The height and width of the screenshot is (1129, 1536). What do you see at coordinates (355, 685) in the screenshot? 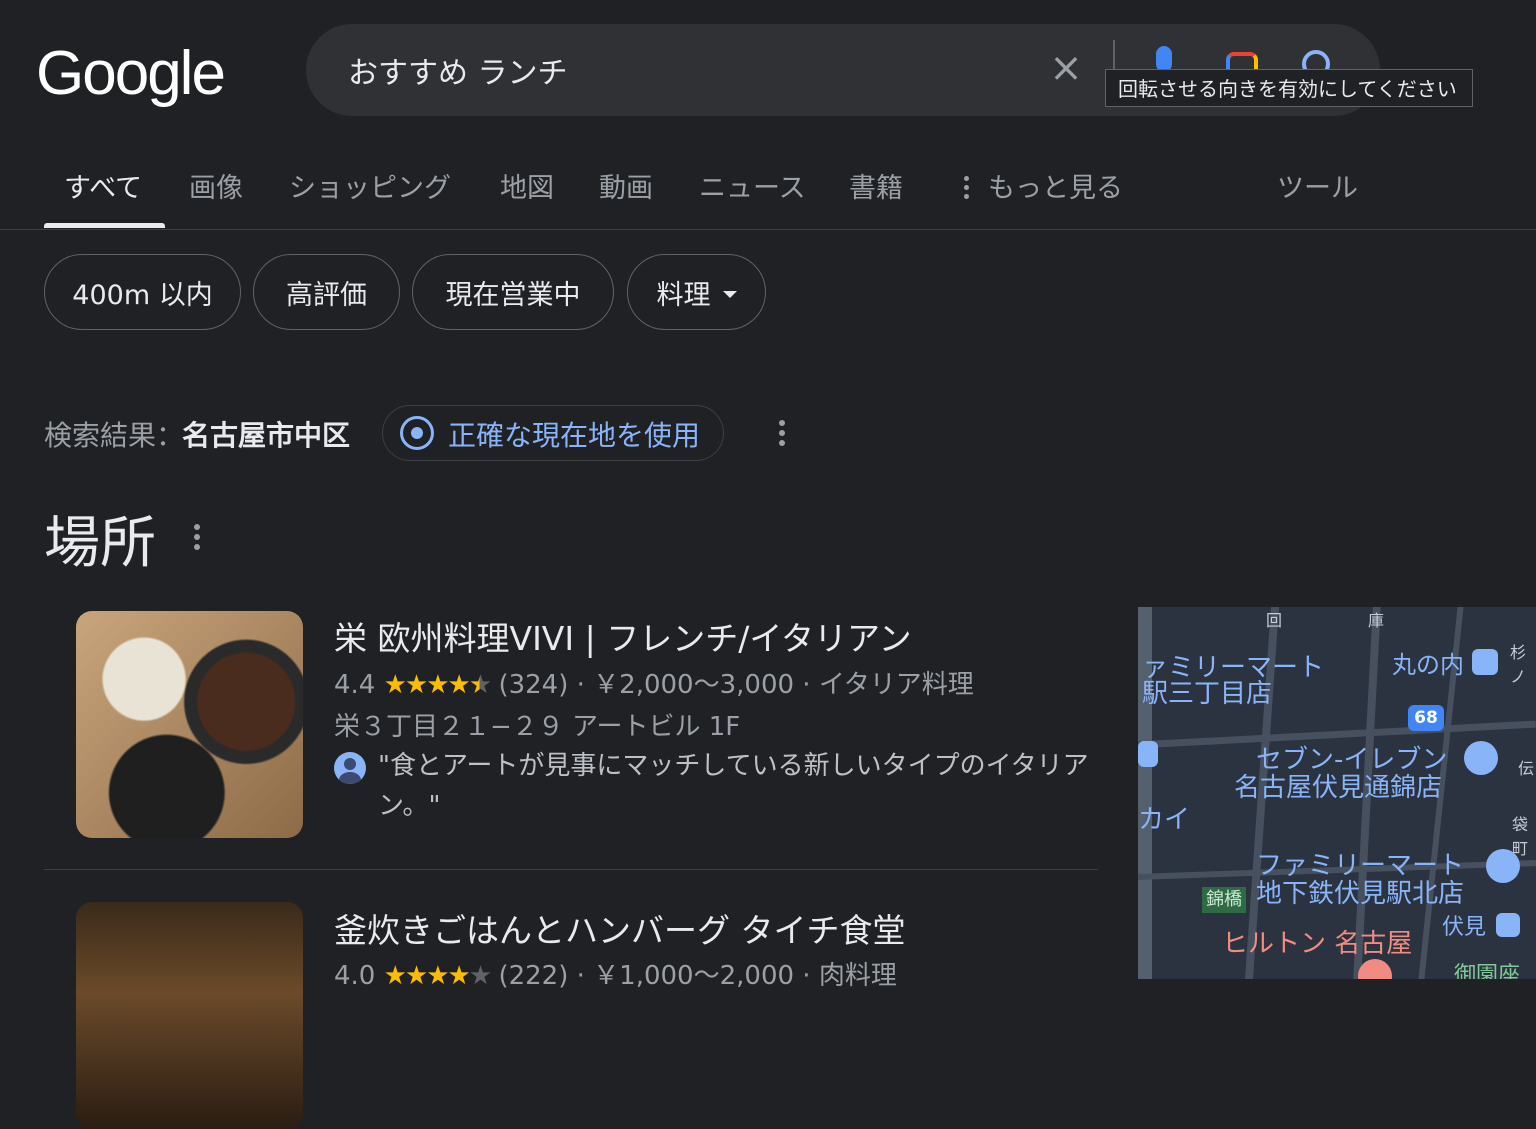
I see `rating: 4.4` at bounding box center [355, 685].